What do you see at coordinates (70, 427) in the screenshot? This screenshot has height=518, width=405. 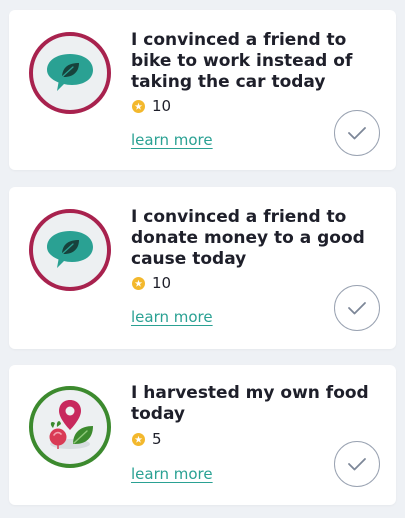 I see `map-pin-radish-leaf-icon` at bounding box center [70, 427].